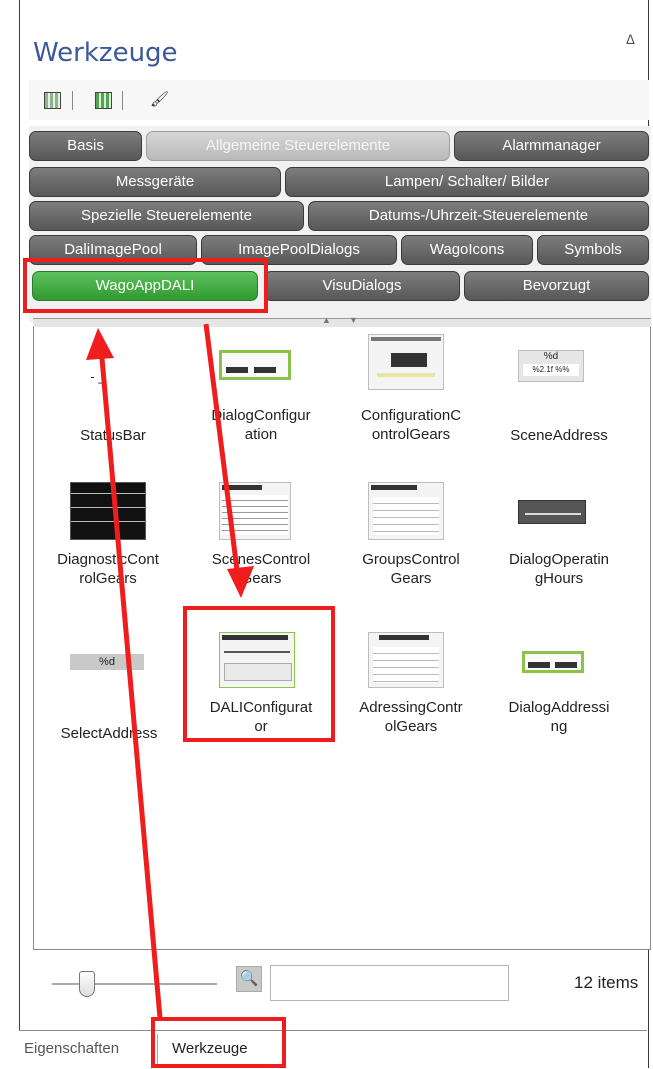 The width and height of the screenshot is (653, 1069). What do you see at coordinates (255, 365) in the screenshot?
I see `dialog-configuration-icon` at bounding box center [255, 365].